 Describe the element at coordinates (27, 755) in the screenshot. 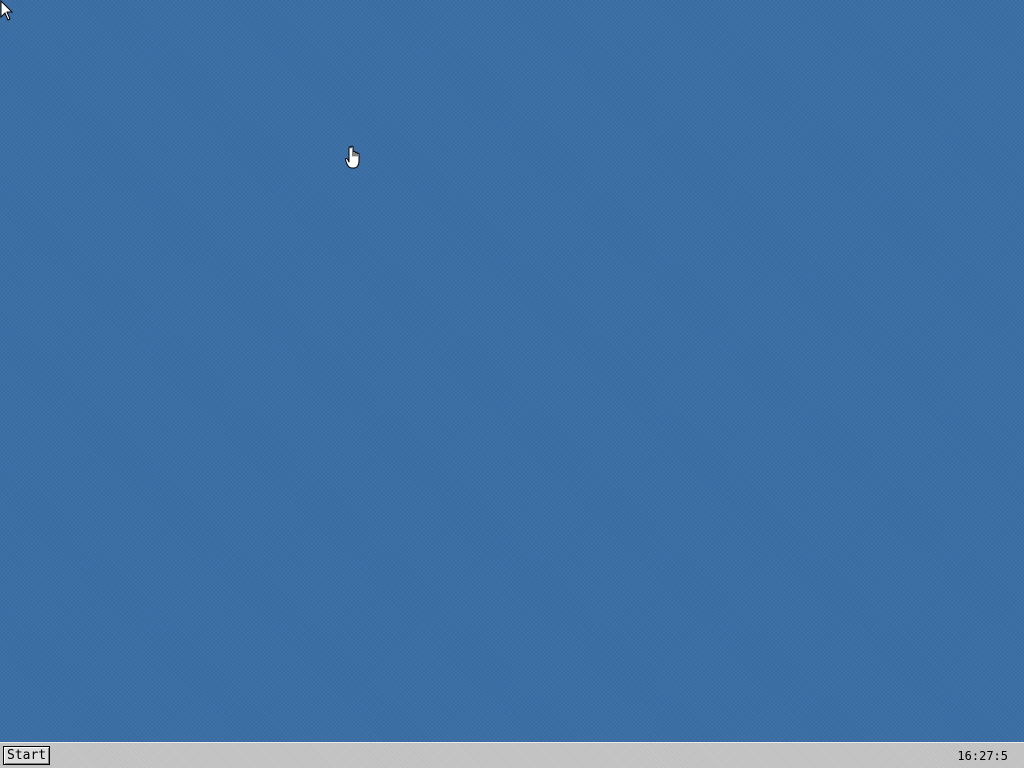

I see `start-button: Start` at that location.